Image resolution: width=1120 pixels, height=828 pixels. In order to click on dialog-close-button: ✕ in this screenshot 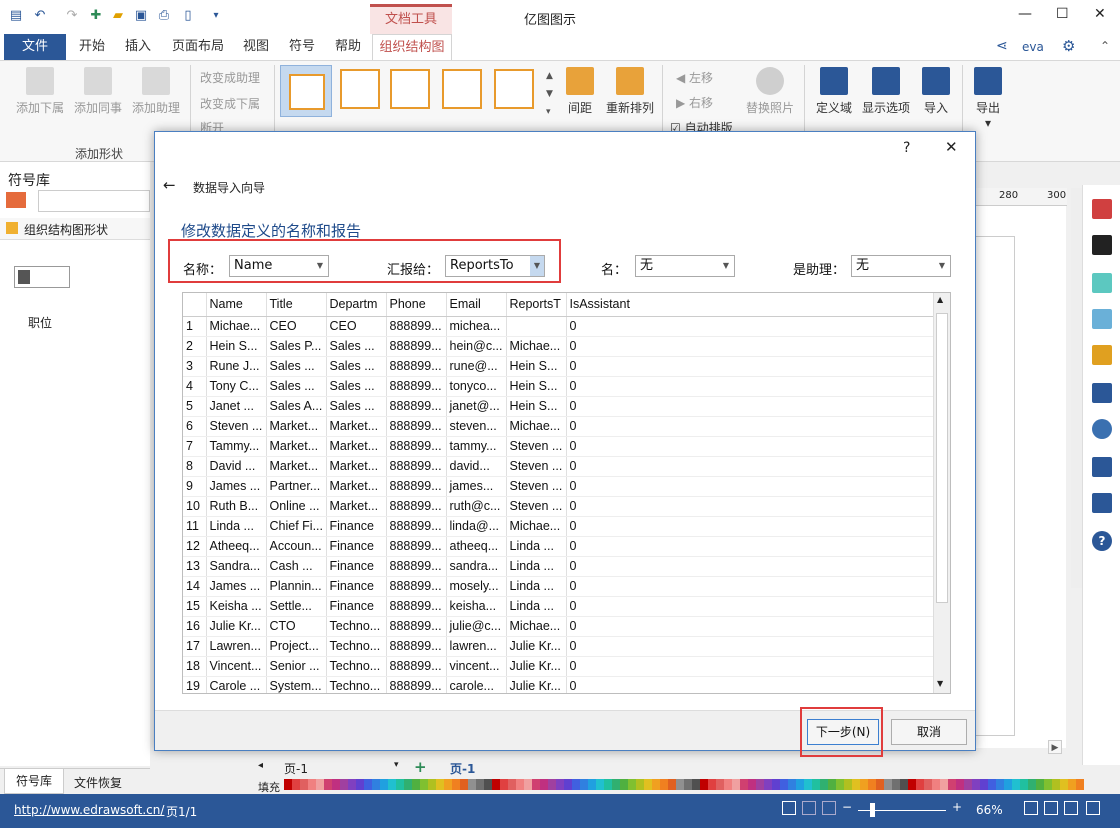, I will do `click(951, 147)`.